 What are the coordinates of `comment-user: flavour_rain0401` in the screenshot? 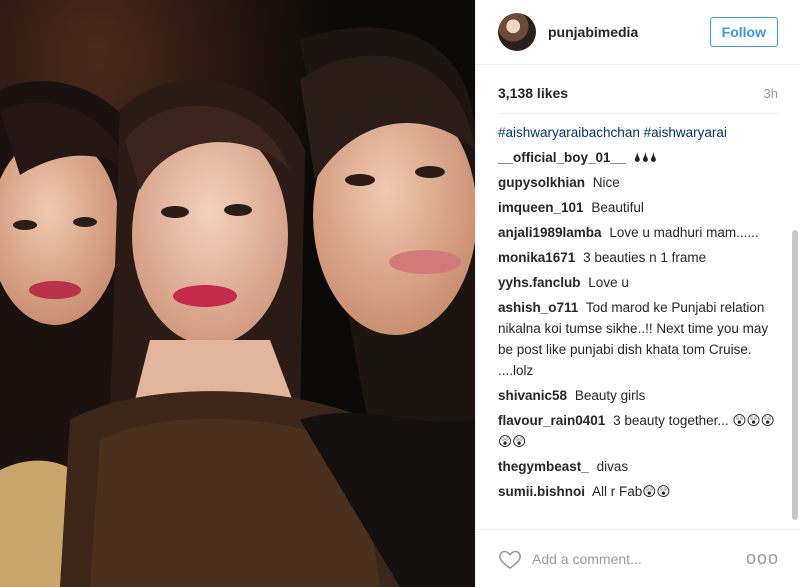 It's located at (551, 420).